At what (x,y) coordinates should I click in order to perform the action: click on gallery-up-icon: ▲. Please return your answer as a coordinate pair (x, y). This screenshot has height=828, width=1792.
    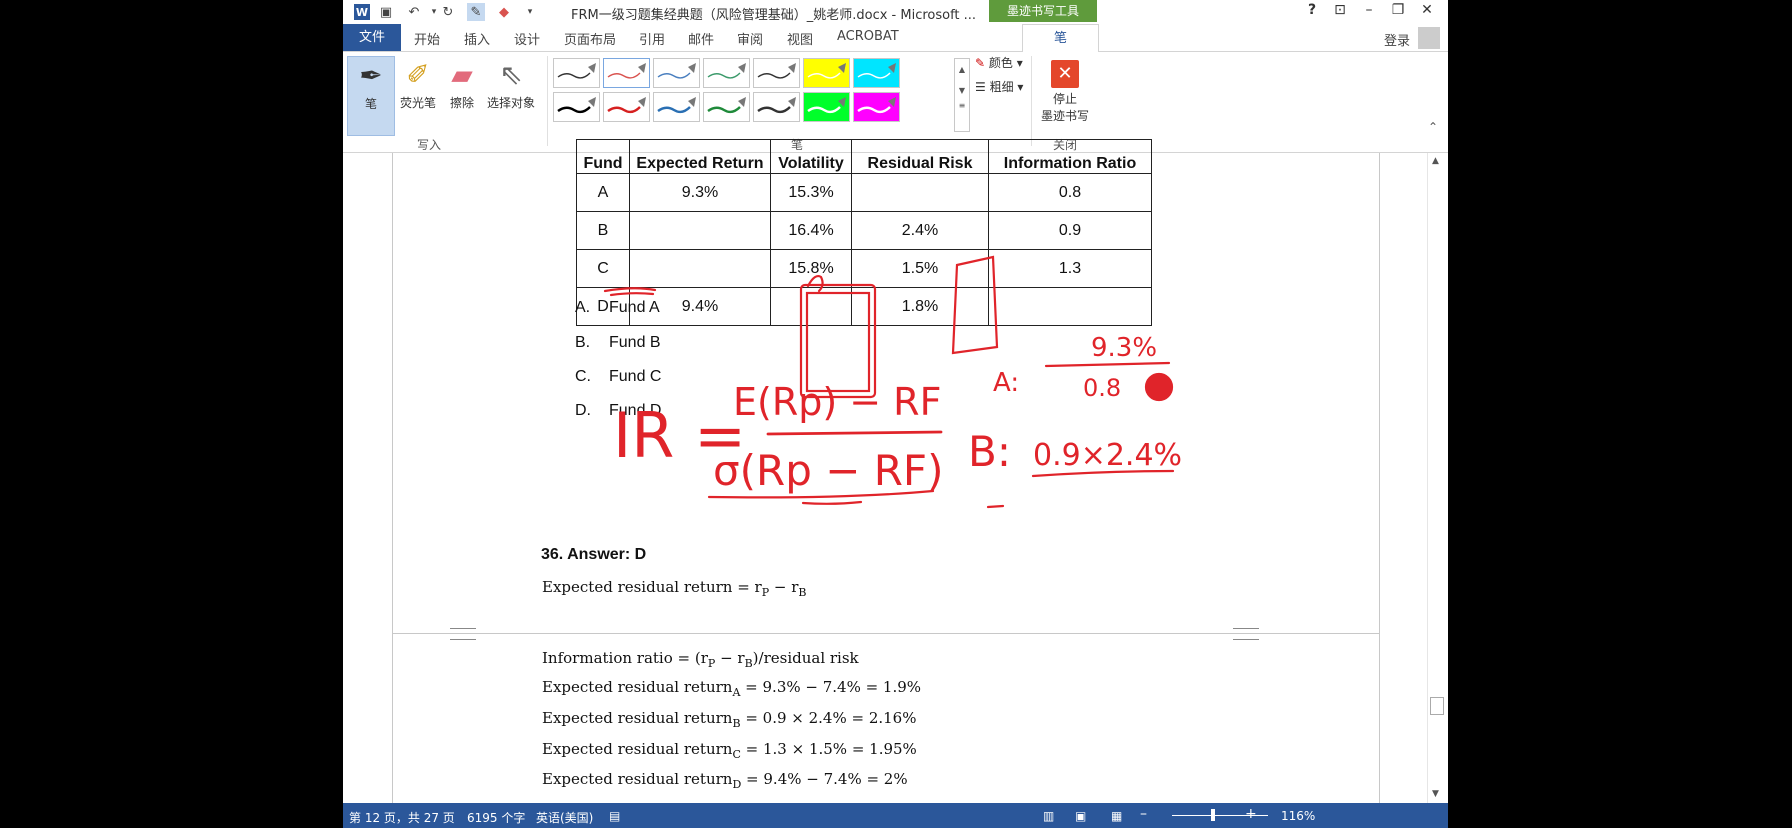
    Looking at the image, I should click on (962, 69).